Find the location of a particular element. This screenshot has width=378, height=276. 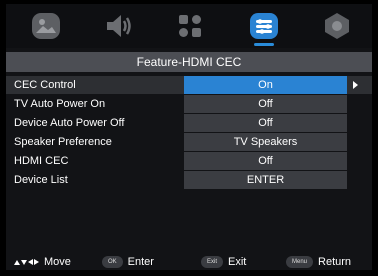

hint-move: Move is located at coordinates (42, 262).